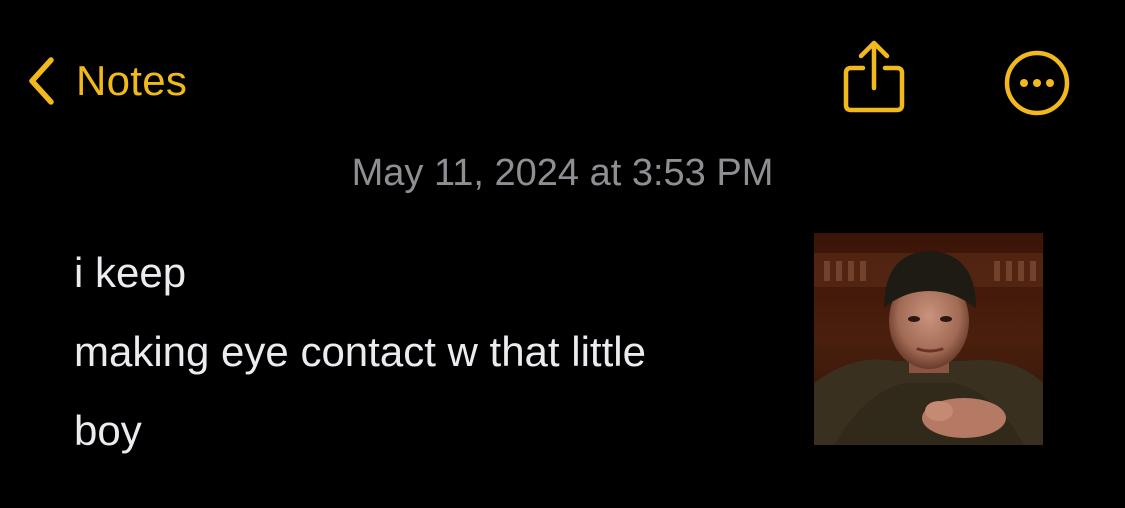 Image resolution: width=1125 pixels, height=508 pixels. Describe the element at coordinates (562, 173) in the screenshot. I see `note-timestamp: May 11, 2024 at 3:53 PM` at that location.